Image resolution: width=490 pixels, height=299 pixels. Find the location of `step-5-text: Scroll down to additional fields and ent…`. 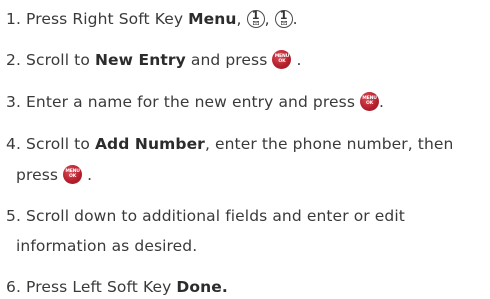

step-5-text: Scroll down to additional fields and ent… is located at coordinates (215, 216).